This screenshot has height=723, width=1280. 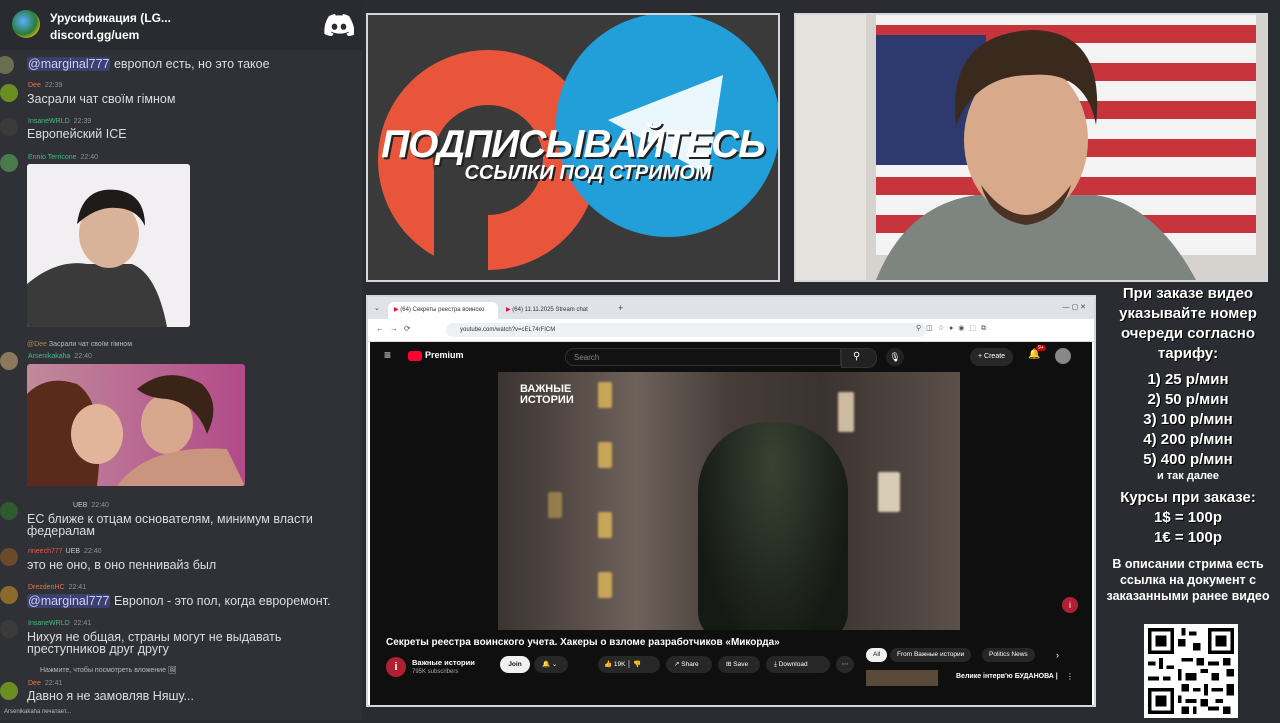 I want to click on more-vert-icon: ⋮, so click(x=1070, y=676).